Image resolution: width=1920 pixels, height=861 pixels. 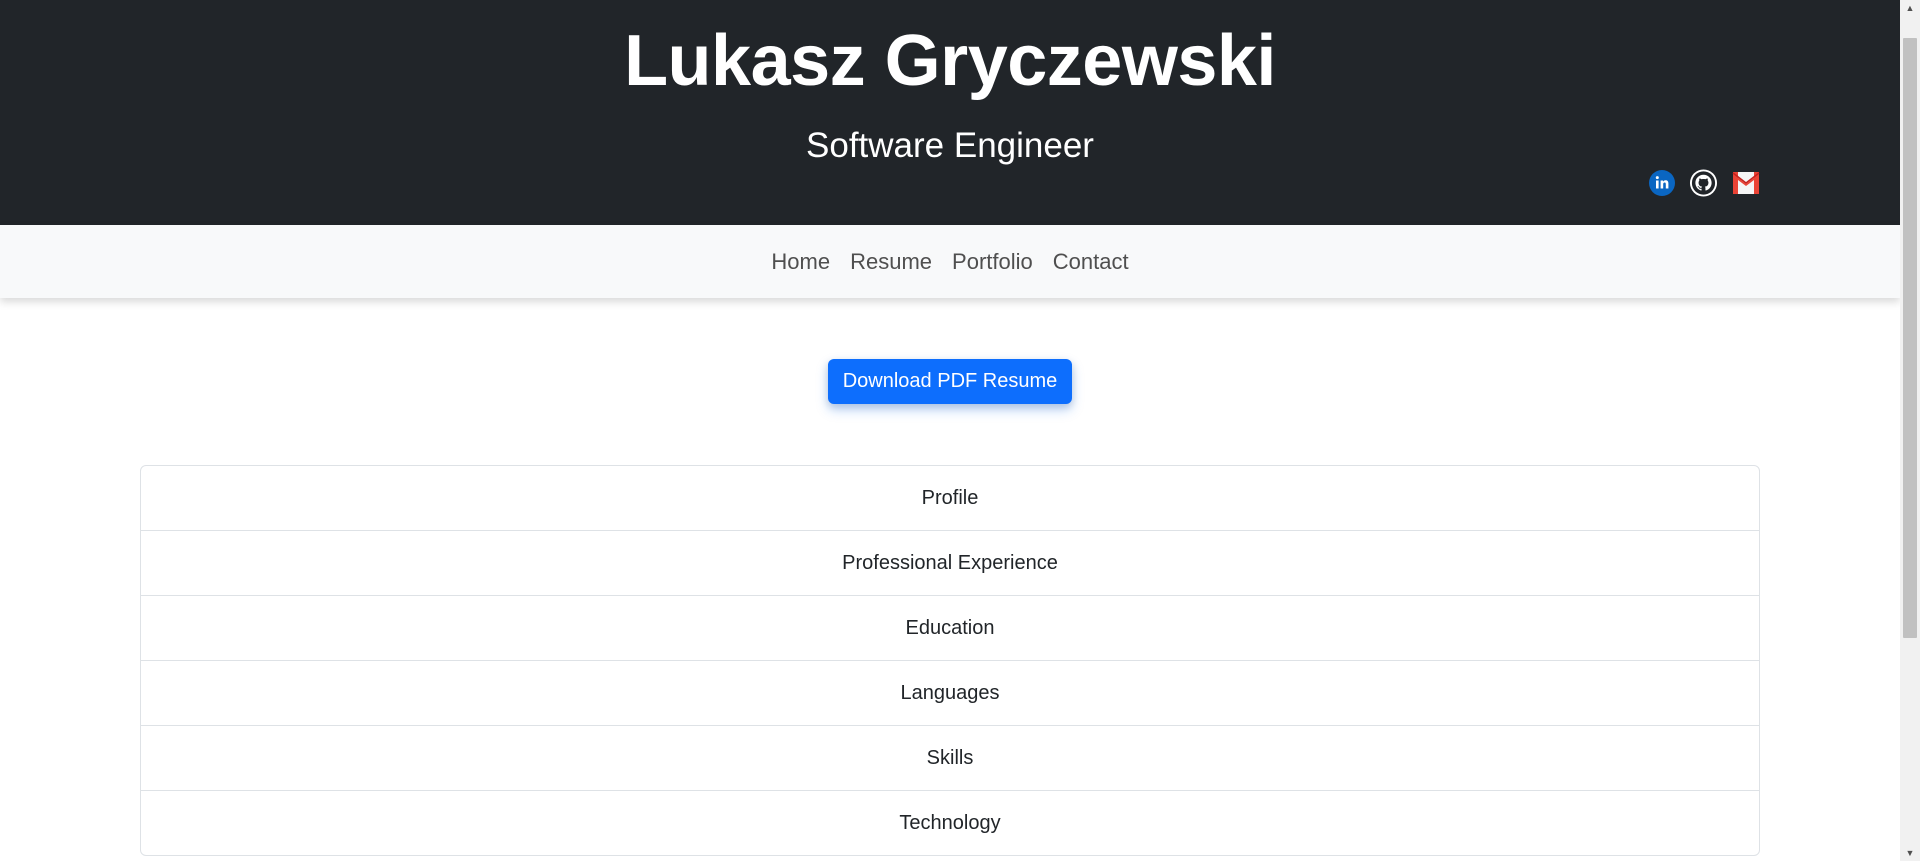 I want to click on gmail-icon, so click(x=1745, y=182).